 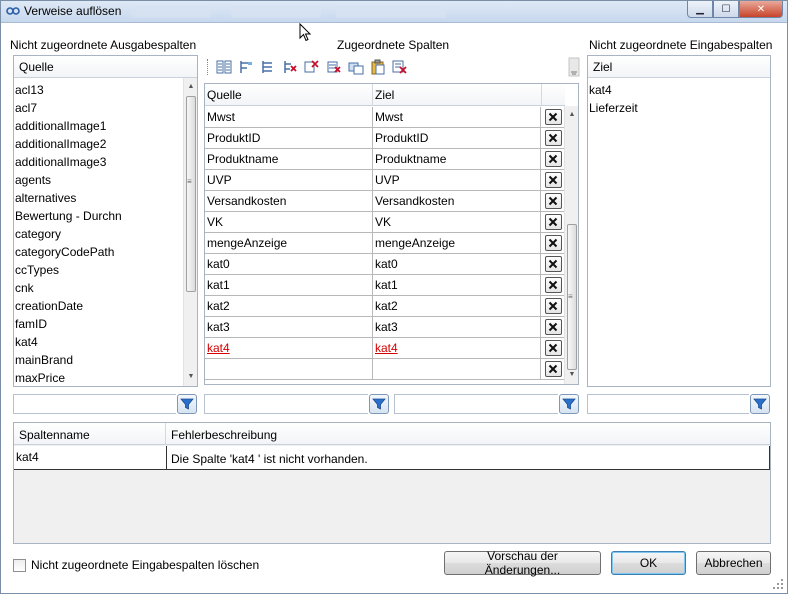 I want to click on list-item: famID, so click(x=68, y=324).